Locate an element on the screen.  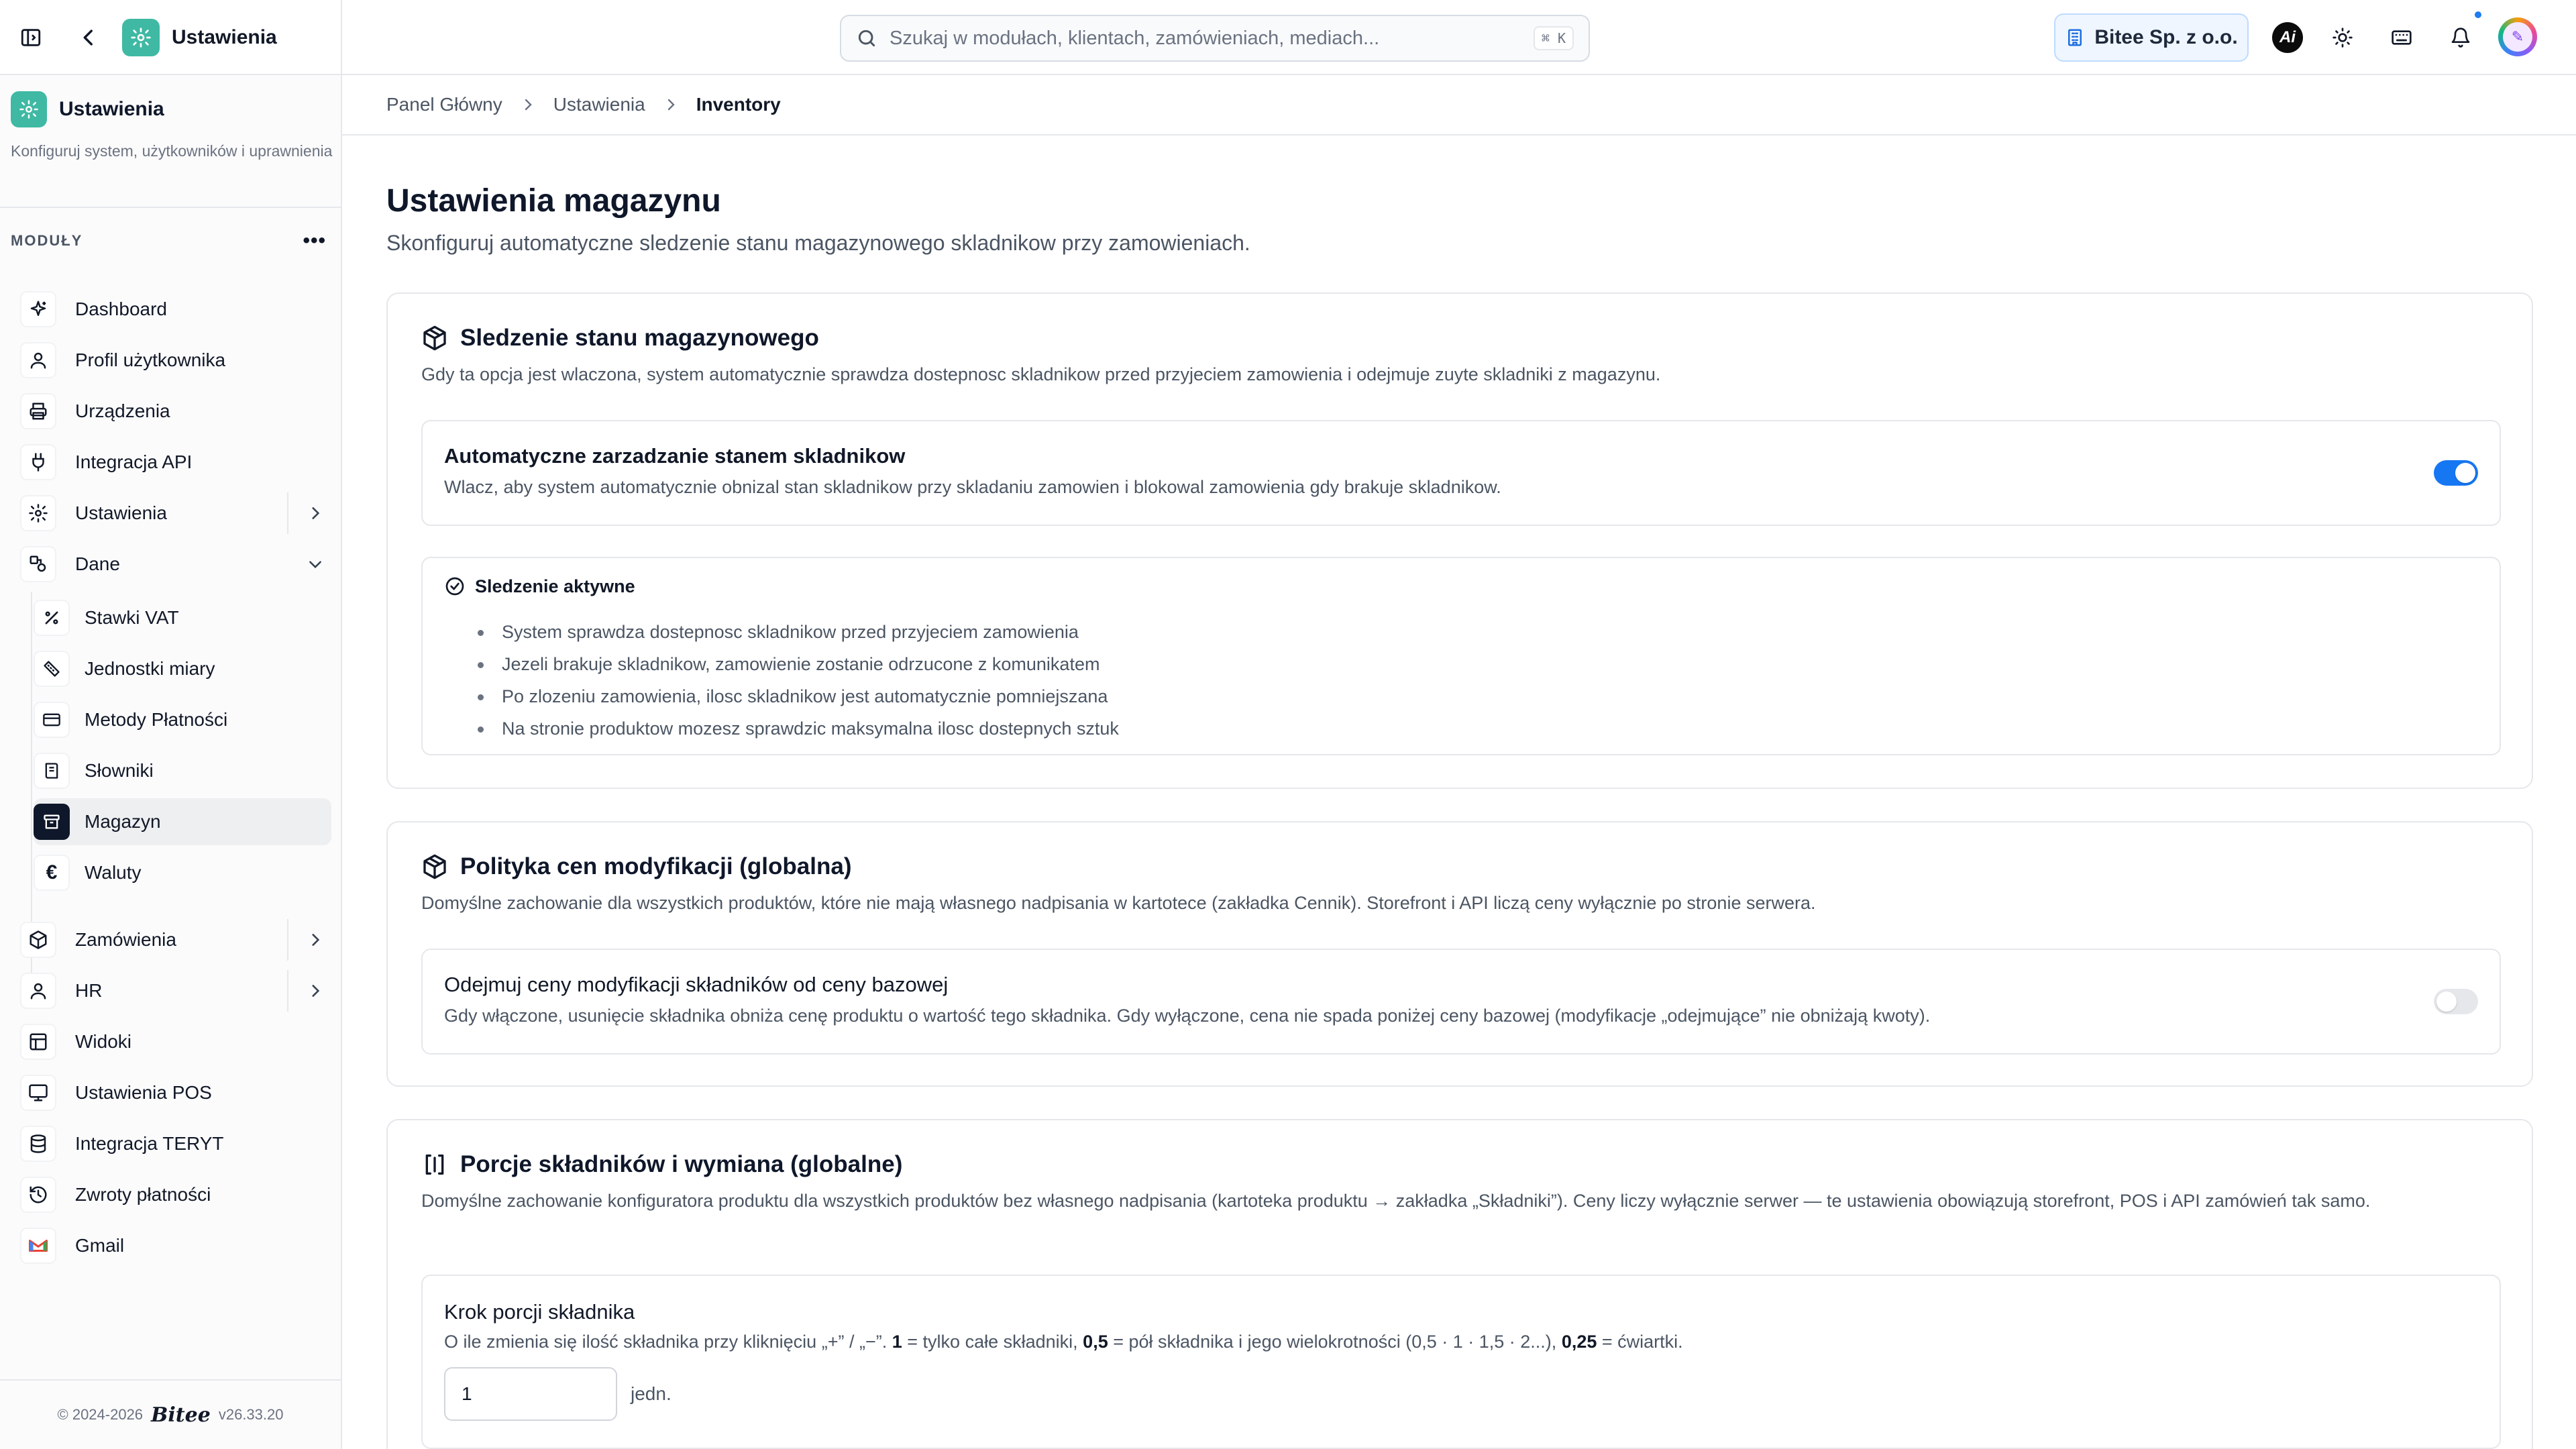
sidebar-item-devices: Urządzenia is located at coordinates (175, 411).